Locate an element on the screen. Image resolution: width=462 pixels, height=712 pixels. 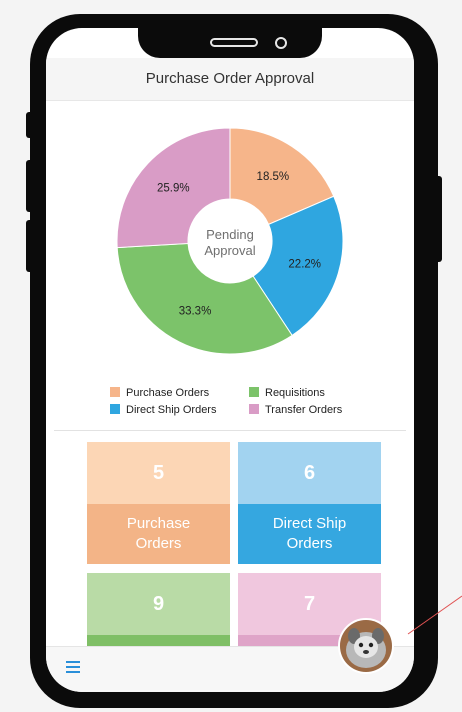
speaker-icon is located at coordinates (234, 42).